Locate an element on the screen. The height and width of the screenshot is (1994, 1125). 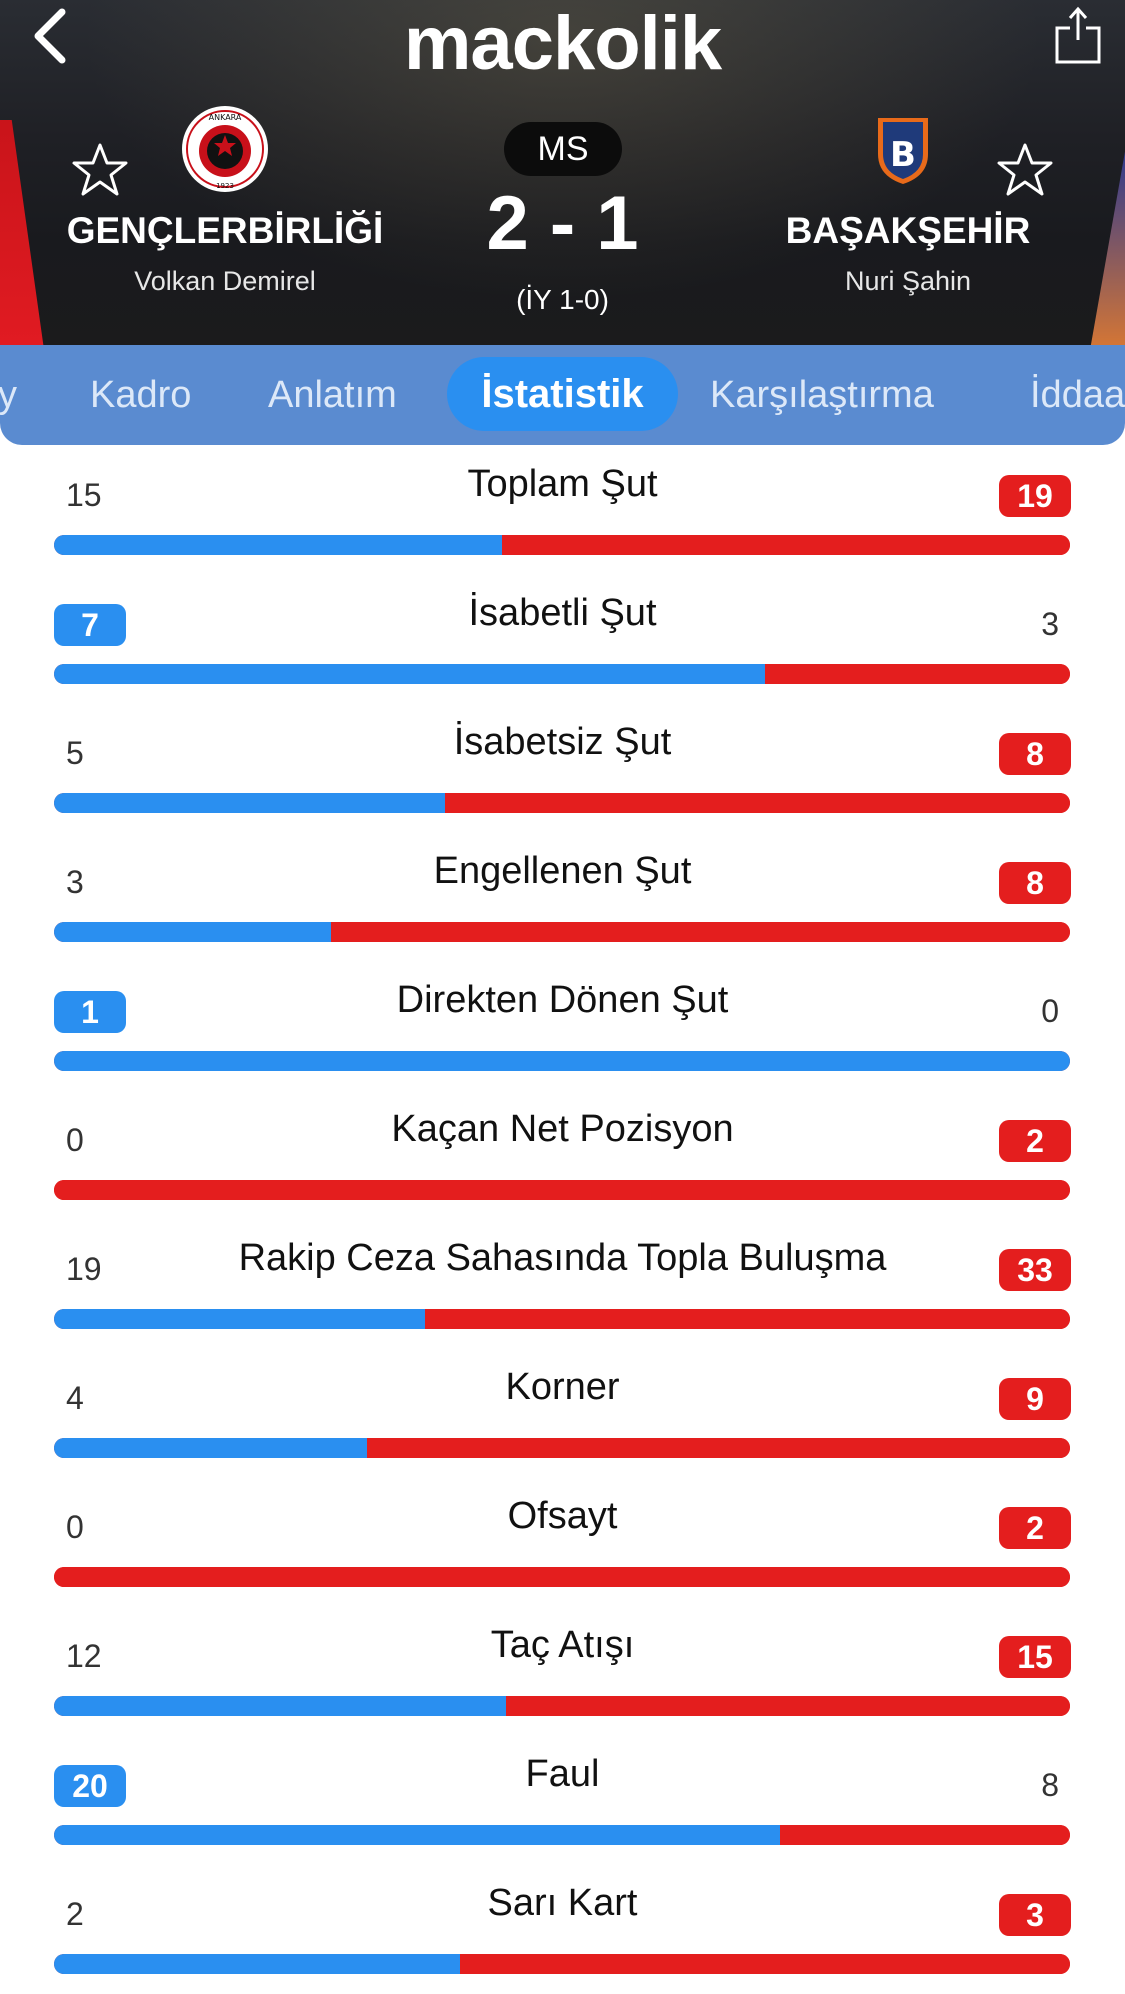
stat-row: İsabetsiz Şut 5 8 is located at coordinates (562, 767).